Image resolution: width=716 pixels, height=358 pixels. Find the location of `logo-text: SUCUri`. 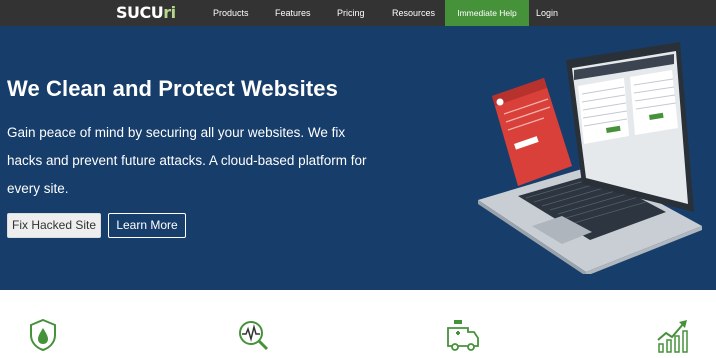

logo-text: SUCUri is located at coordinates (146, 12).